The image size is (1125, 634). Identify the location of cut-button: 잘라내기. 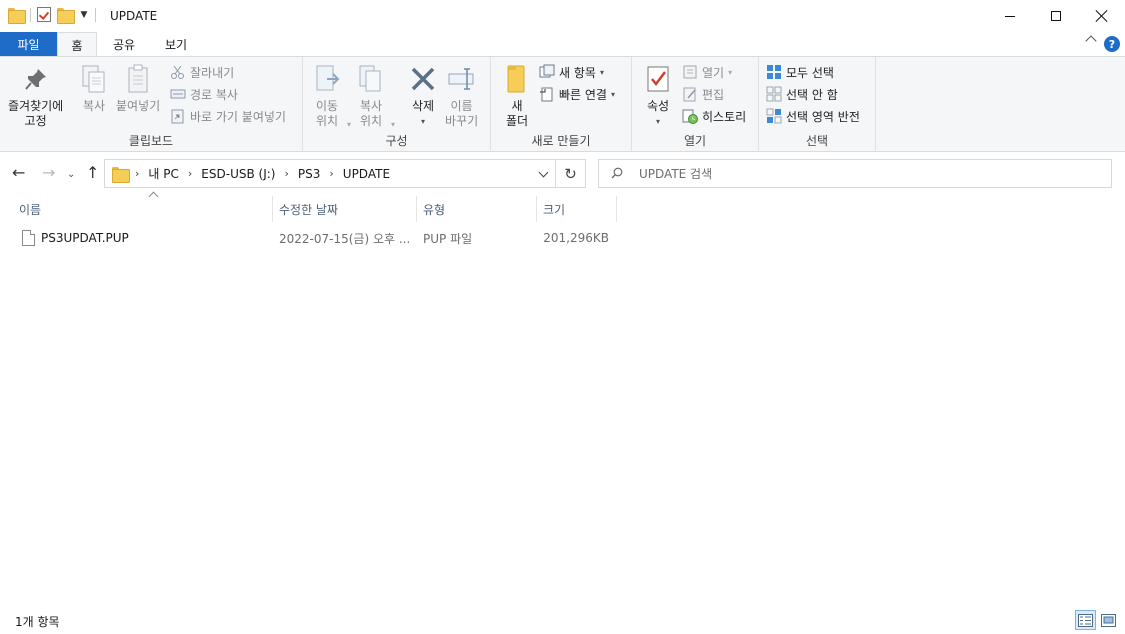
(202, 72).